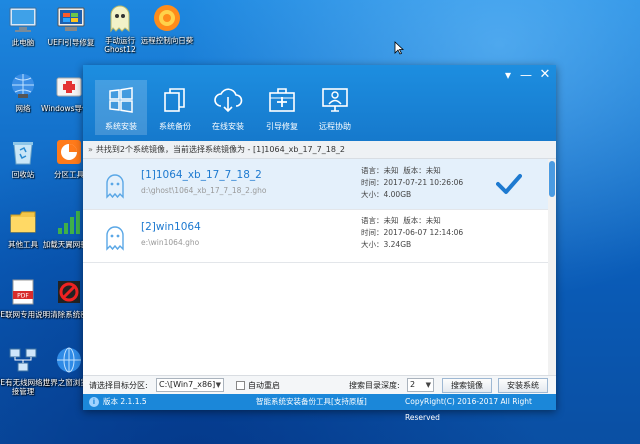 The height and width of the screenshot is (444, 640). I want to click on monitor-person-icon, so click(335, 100).